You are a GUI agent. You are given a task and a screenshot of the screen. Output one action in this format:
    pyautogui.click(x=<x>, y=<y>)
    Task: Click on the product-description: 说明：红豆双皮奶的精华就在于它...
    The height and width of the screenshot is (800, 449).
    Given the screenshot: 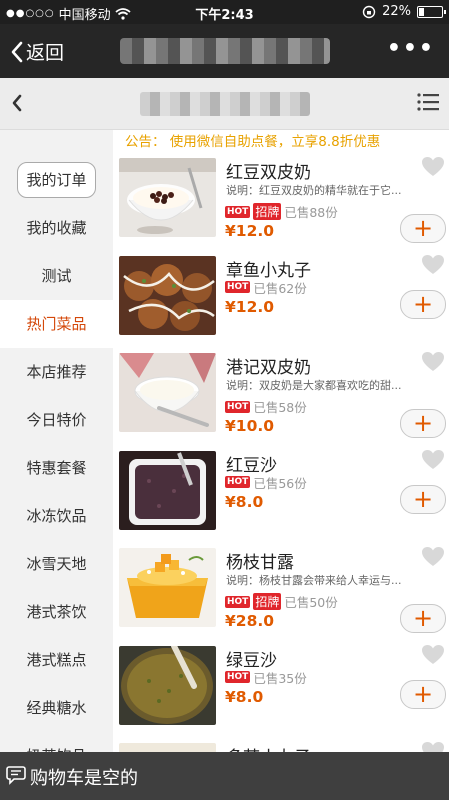 What is the action you would take?
    pyautogui.click(x=314, y=190)
    